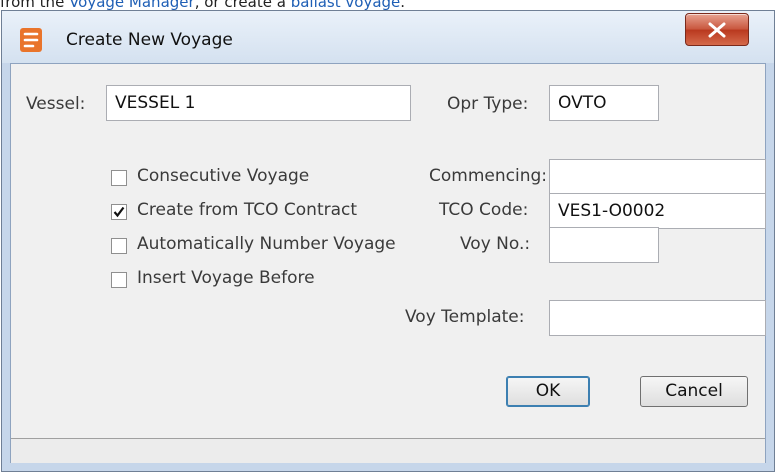 This screenshot has height=473, width=776. I want to click on ok-button: OK, so click(548, 391).